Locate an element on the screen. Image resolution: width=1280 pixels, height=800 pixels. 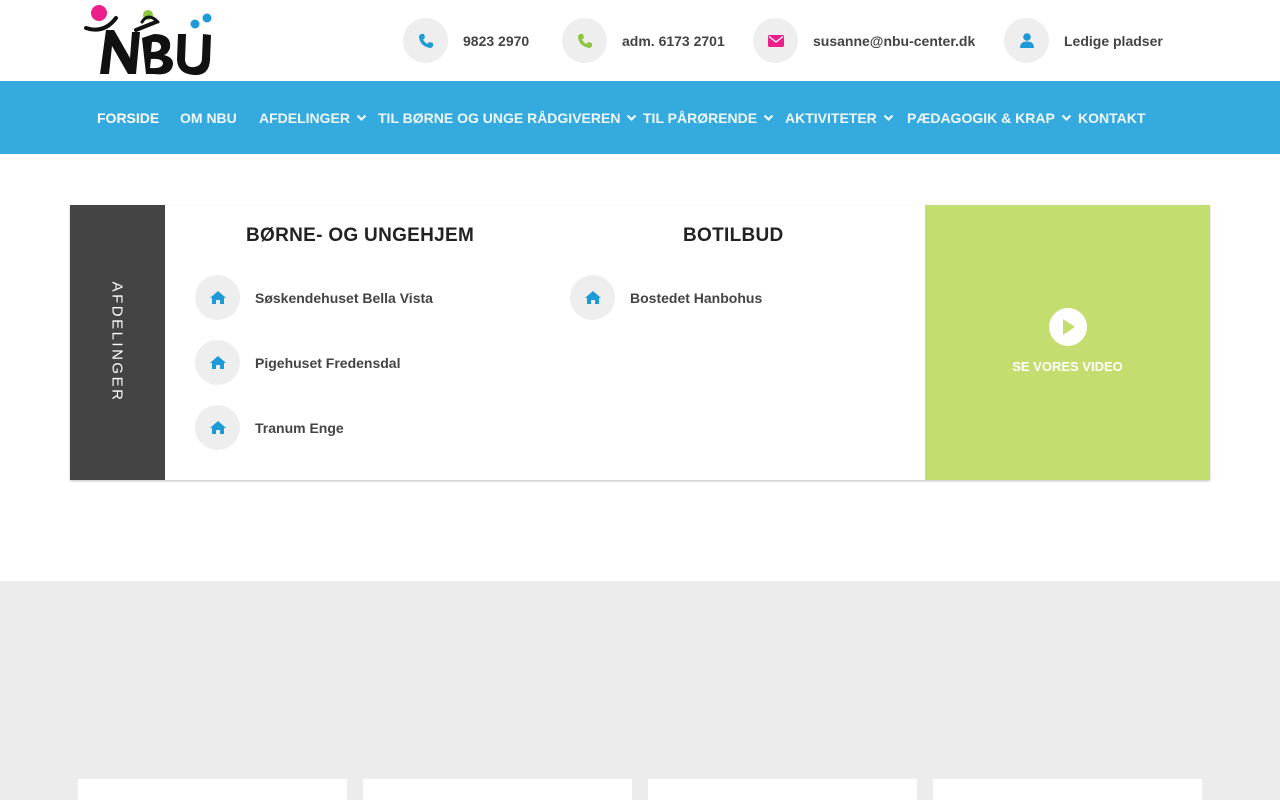
panel-side-label: AFDELINGER is located at coordinates (117, 342).